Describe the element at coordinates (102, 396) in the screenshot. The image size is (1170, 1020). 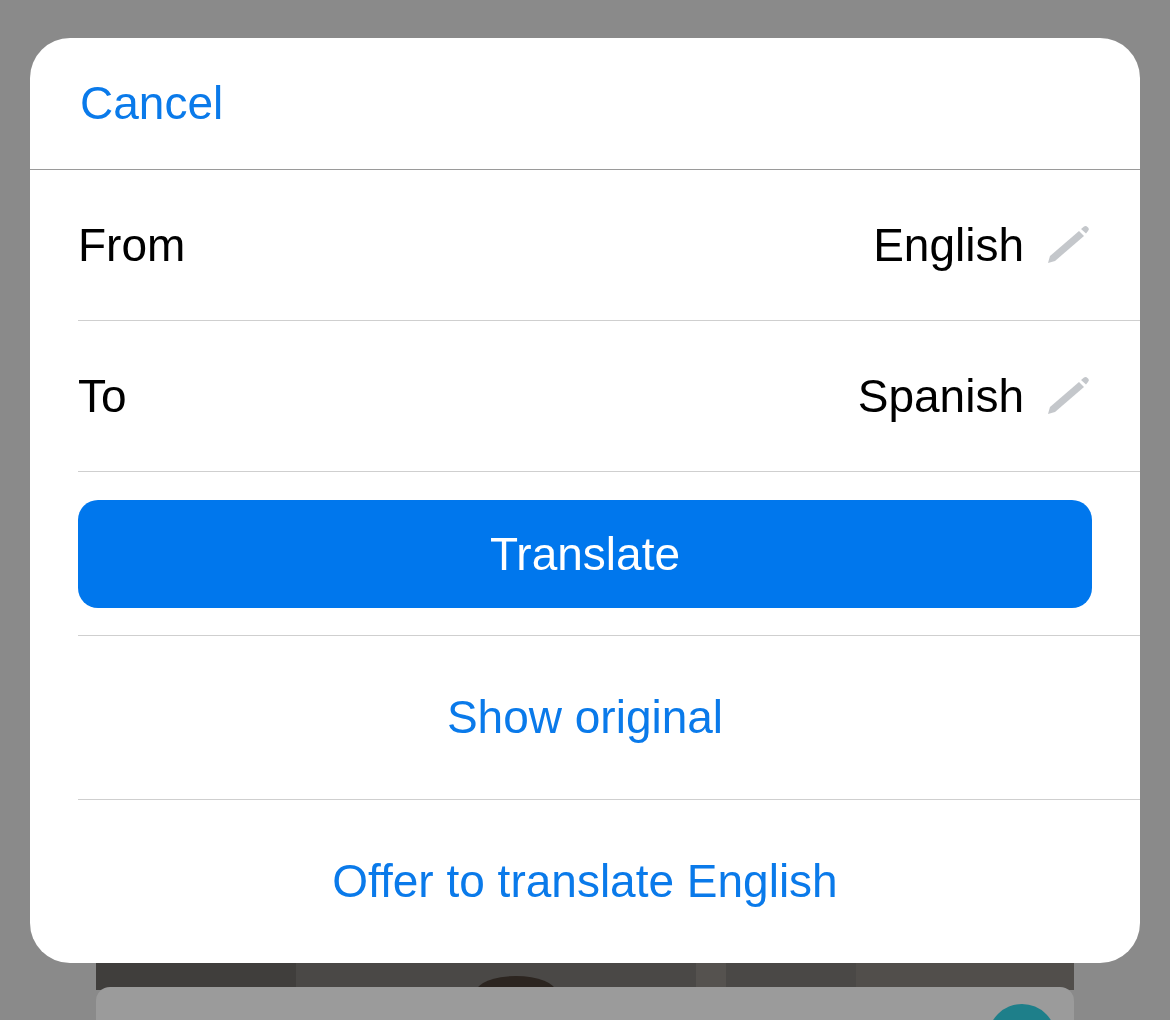
I see `field-label: To` at that location.